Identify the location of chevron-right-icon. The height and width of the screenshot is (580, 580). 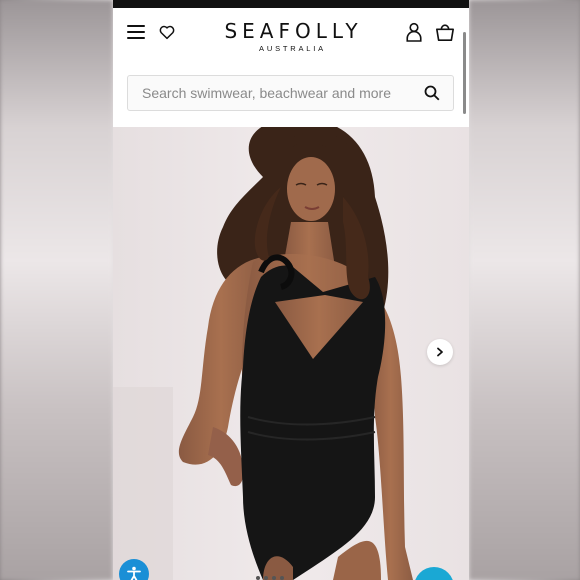
(440, 352).